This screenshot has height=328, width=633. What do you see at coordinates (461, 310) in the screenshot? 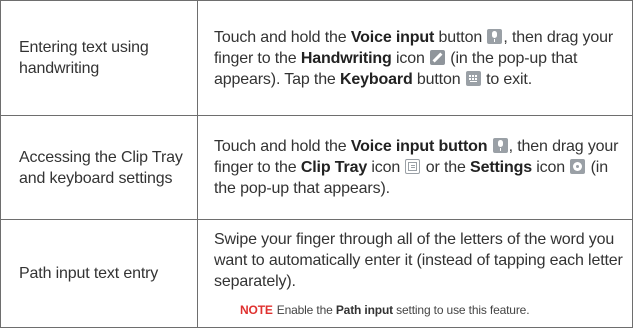
I see `text-segment: setting to use this feature.` at bounding box center [461, 310].